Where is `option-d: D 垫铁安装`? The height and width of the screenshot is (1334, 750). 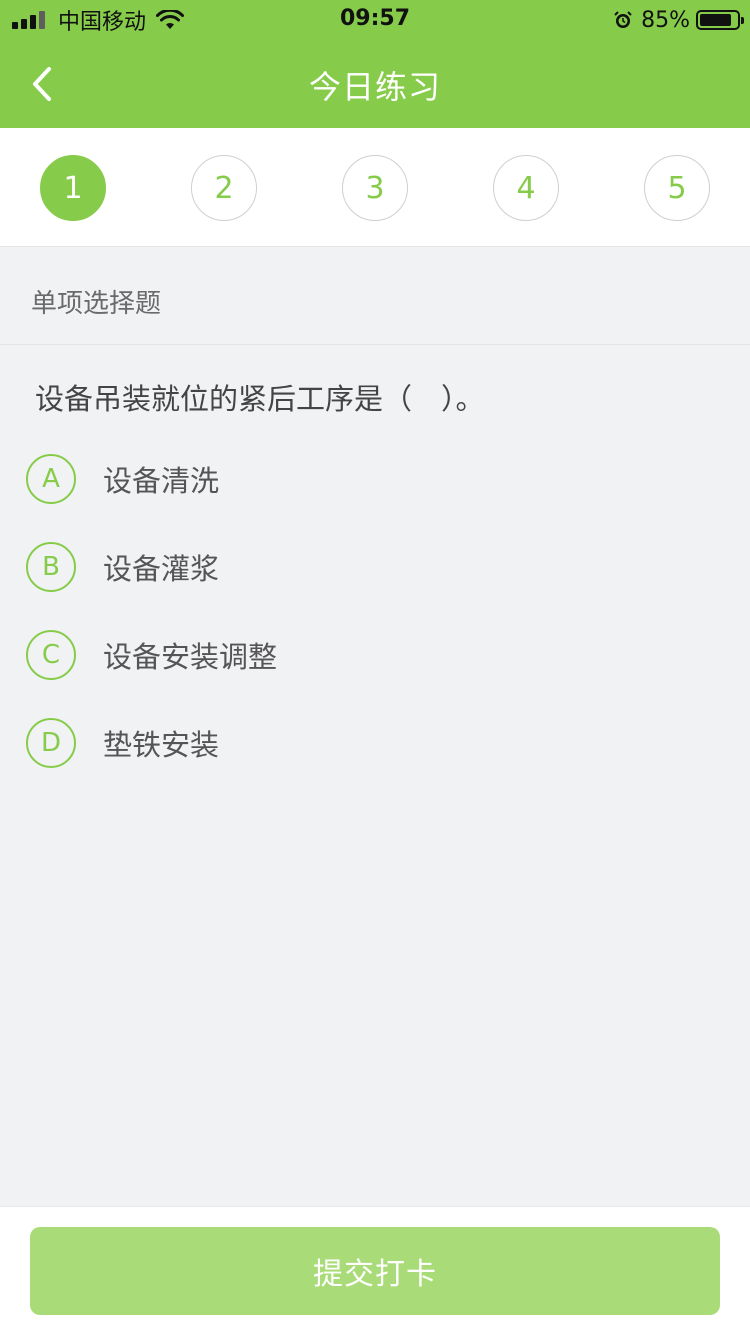 option-d: D 垫铁安装 is located at coordinates (376, 743).